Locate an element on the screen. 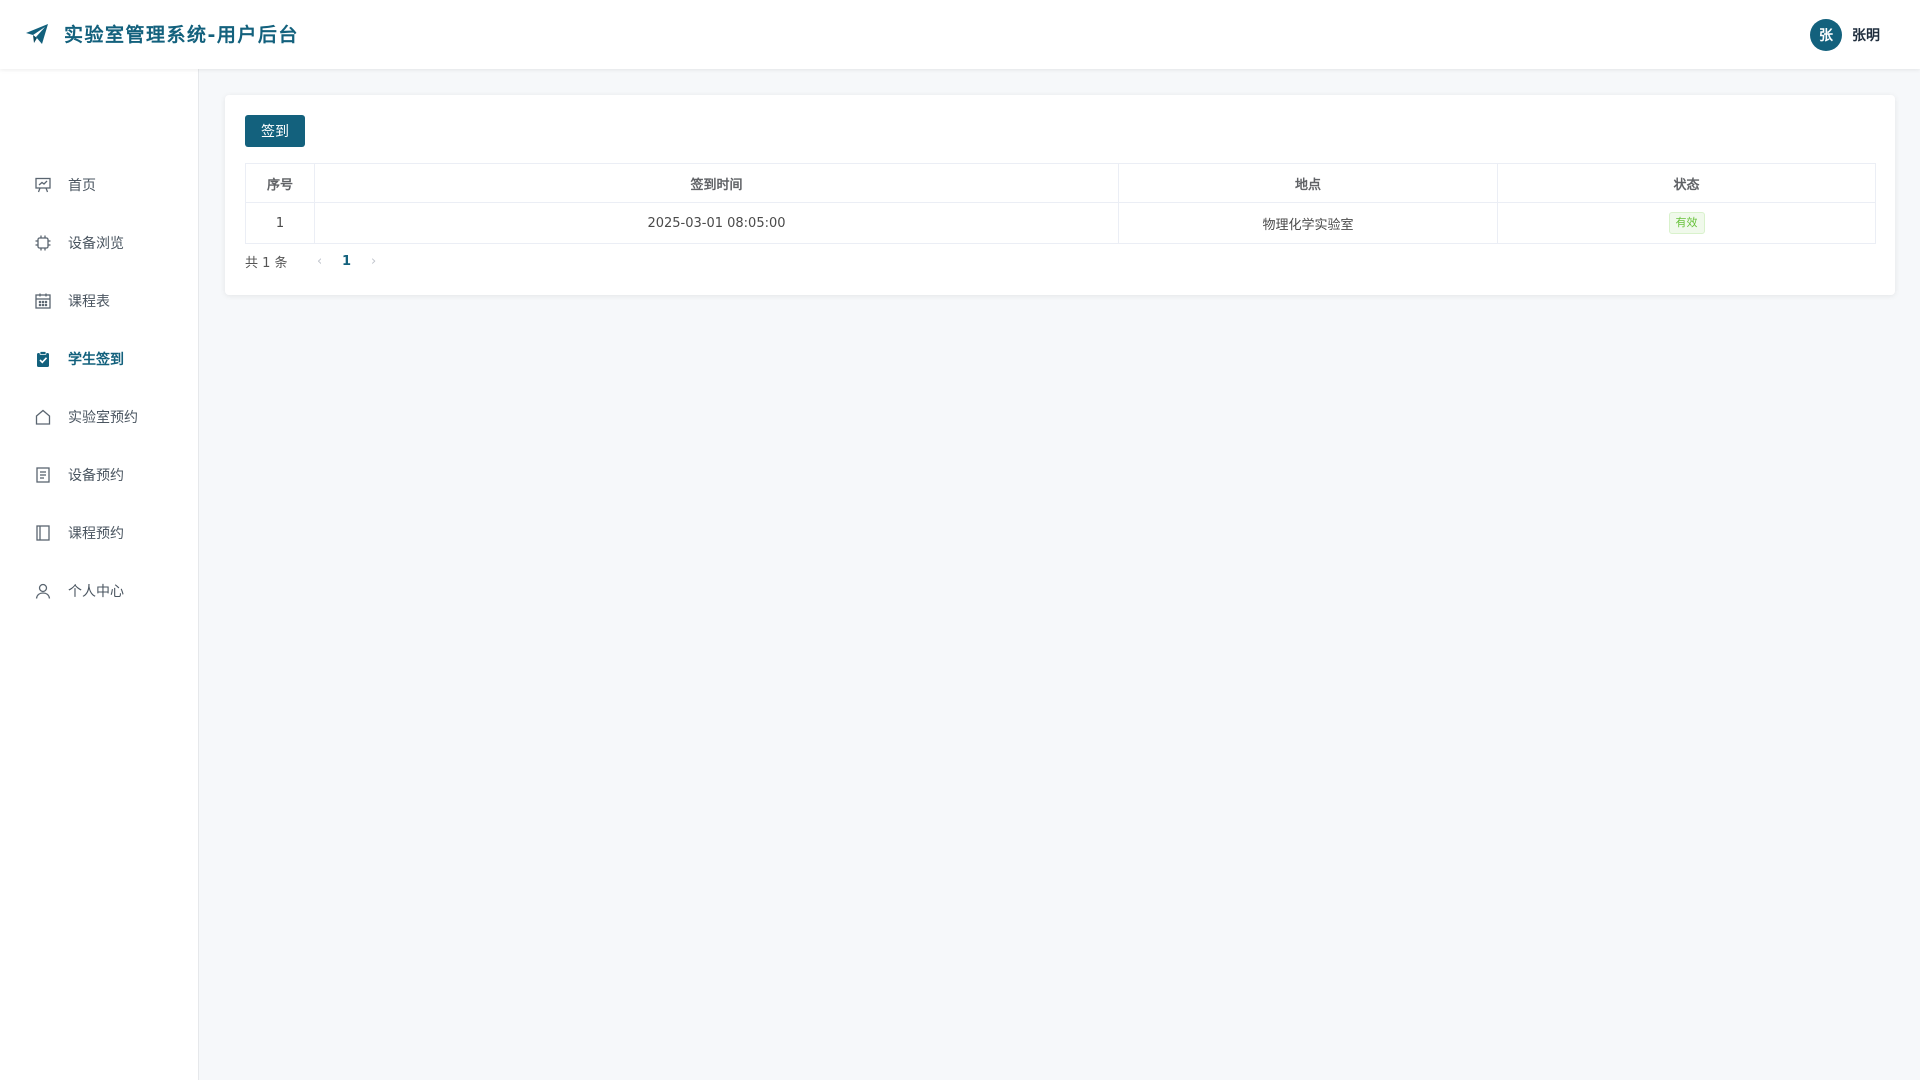 The width and height of the screenshot is (1920, 1080). column-header-status: 状态 is located at coordinates (1686, 183).